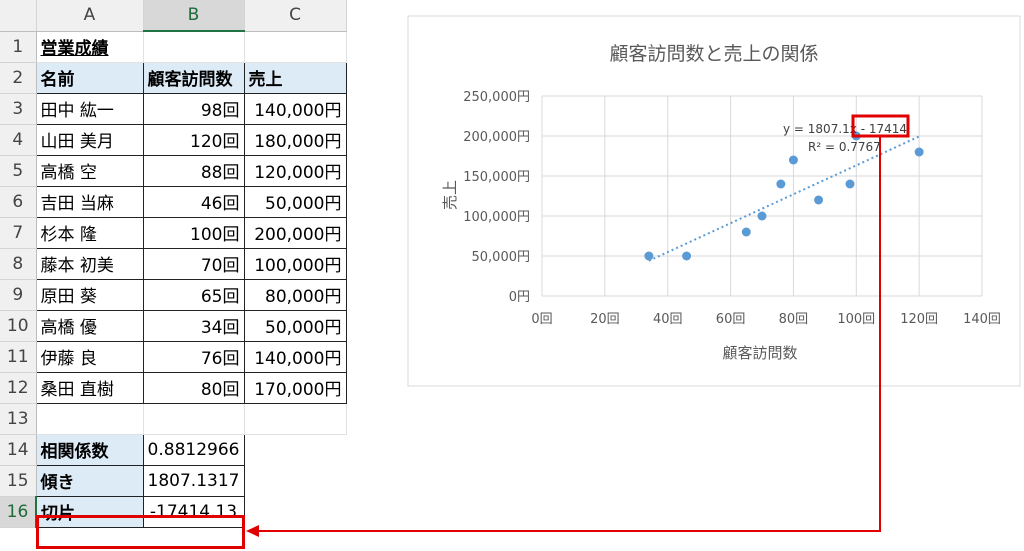 The image size is (1024, 551). Describe the element at coordinates (759, 353) in the screenshot. I see `x-axis-label: 顧客訪問数` at that location.